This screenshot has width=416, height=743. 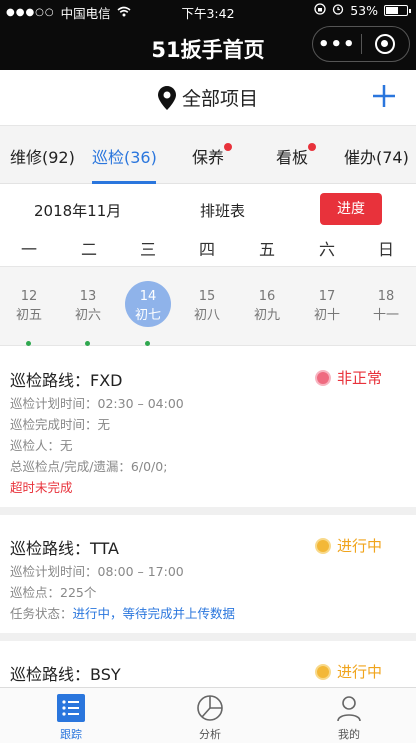 I want to click on lunar-date: 初七, so click(x=147, y=315).